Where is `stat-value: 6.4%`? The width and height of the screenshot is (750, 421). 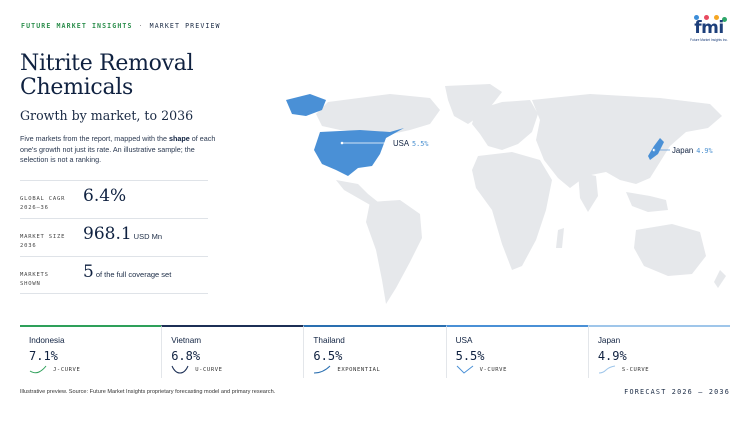
stat-value: 6.4% is located at coordinates (105, 196).